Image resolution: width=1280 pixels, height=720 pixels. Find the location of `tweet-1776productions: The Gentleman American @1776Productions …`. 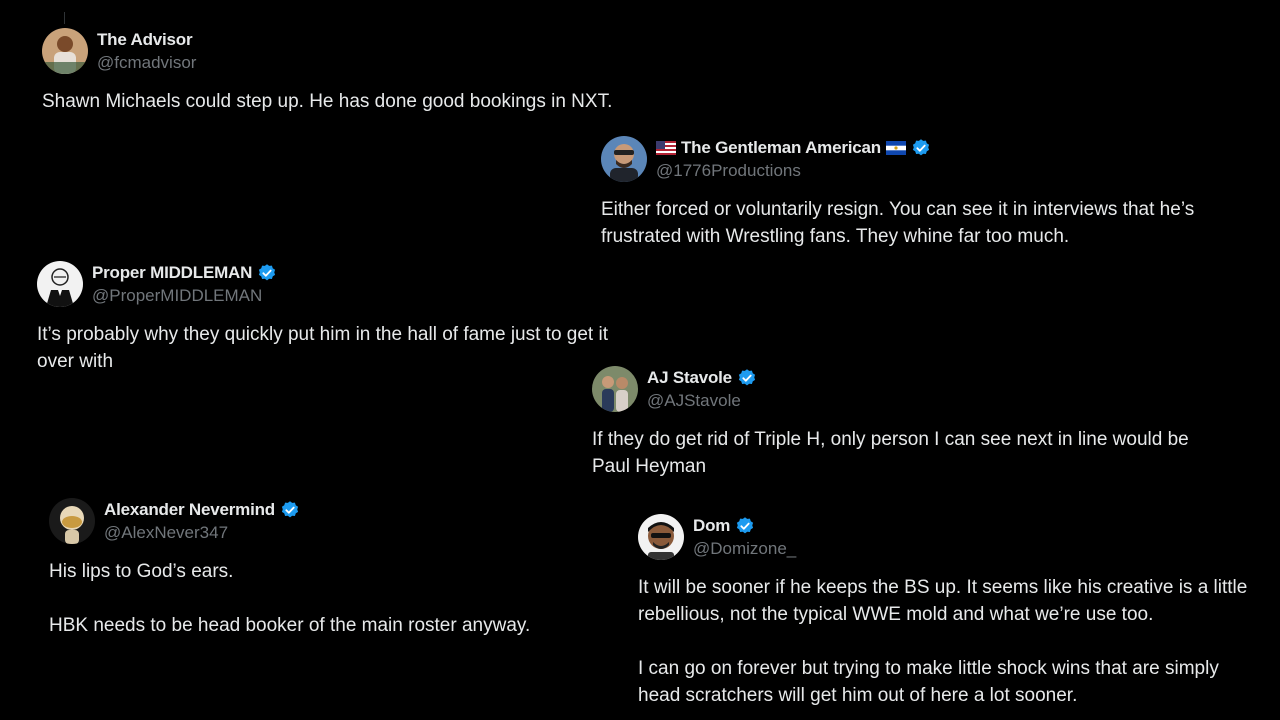

tweet-1776productions: The Gentleman American @1776Productions … is located at coordinates (931, 193).